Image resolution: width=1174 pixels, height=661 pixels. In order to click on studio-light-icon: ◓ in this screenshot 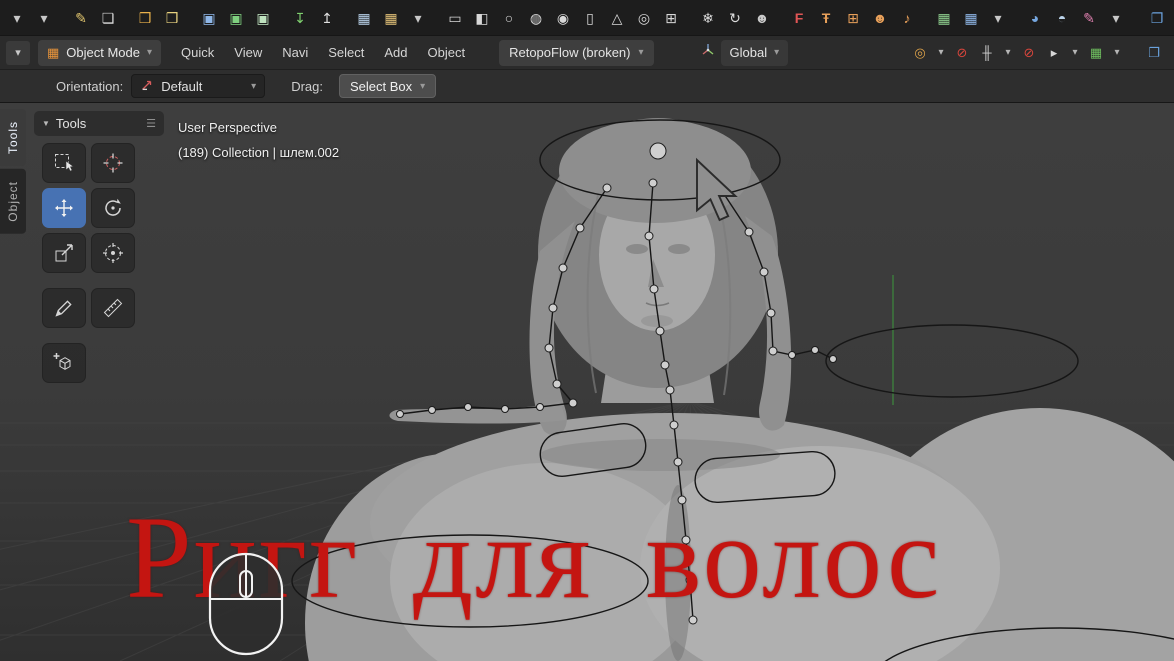, I will do `click(1062, 18)`.